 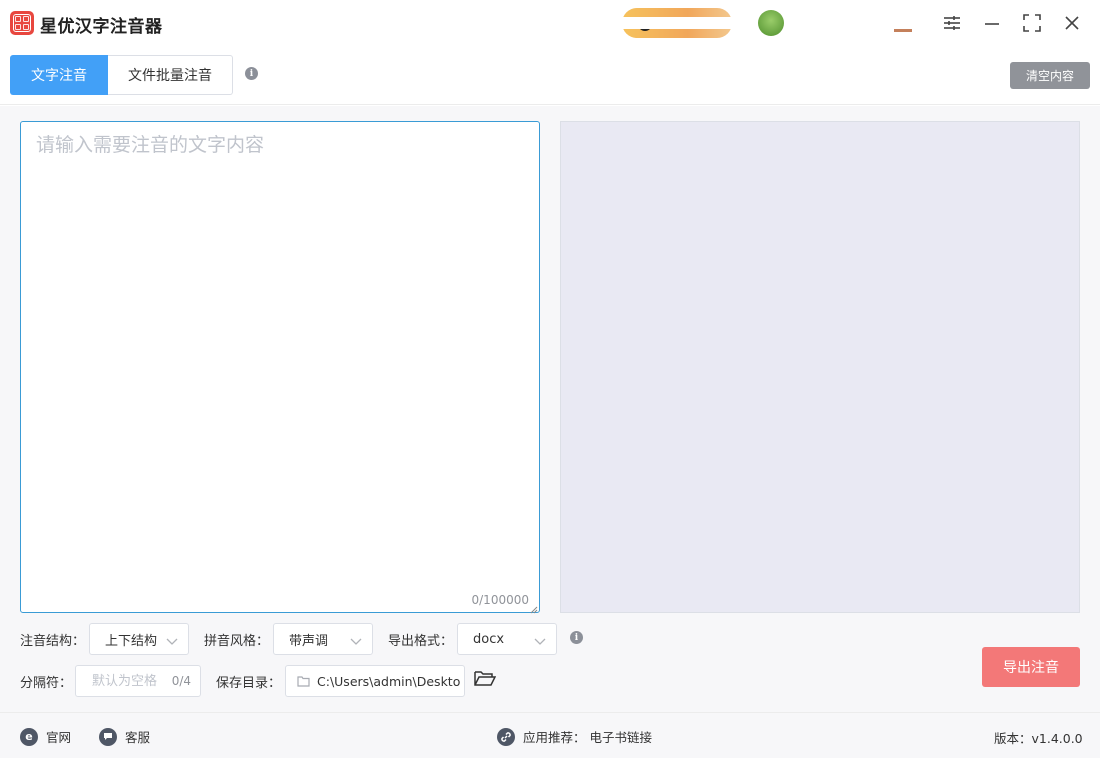 I want to click on footer: e 官网 客服 应用推荐： 电子书链接 版本：v1.4.0.0, so click(x=550, y=735).